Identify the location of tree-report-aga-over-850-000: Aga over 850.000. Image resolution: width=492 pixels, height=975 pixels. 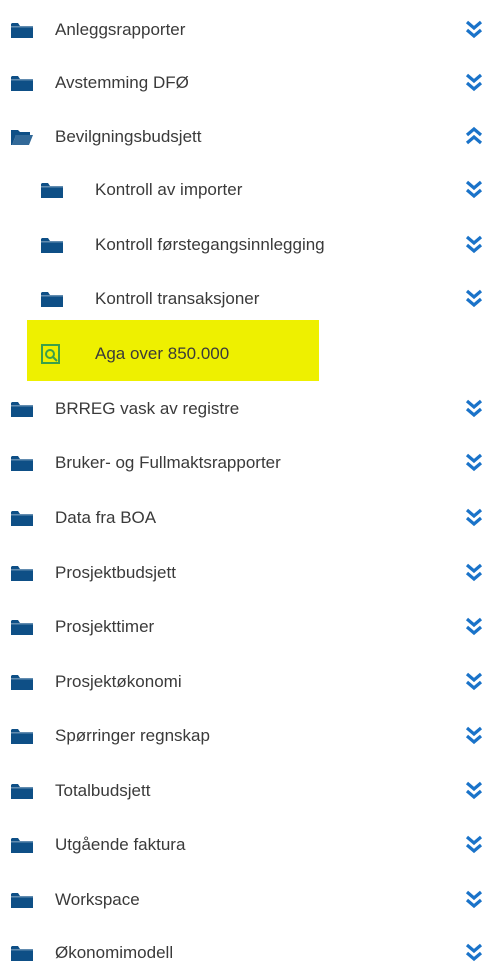
(246, 354).